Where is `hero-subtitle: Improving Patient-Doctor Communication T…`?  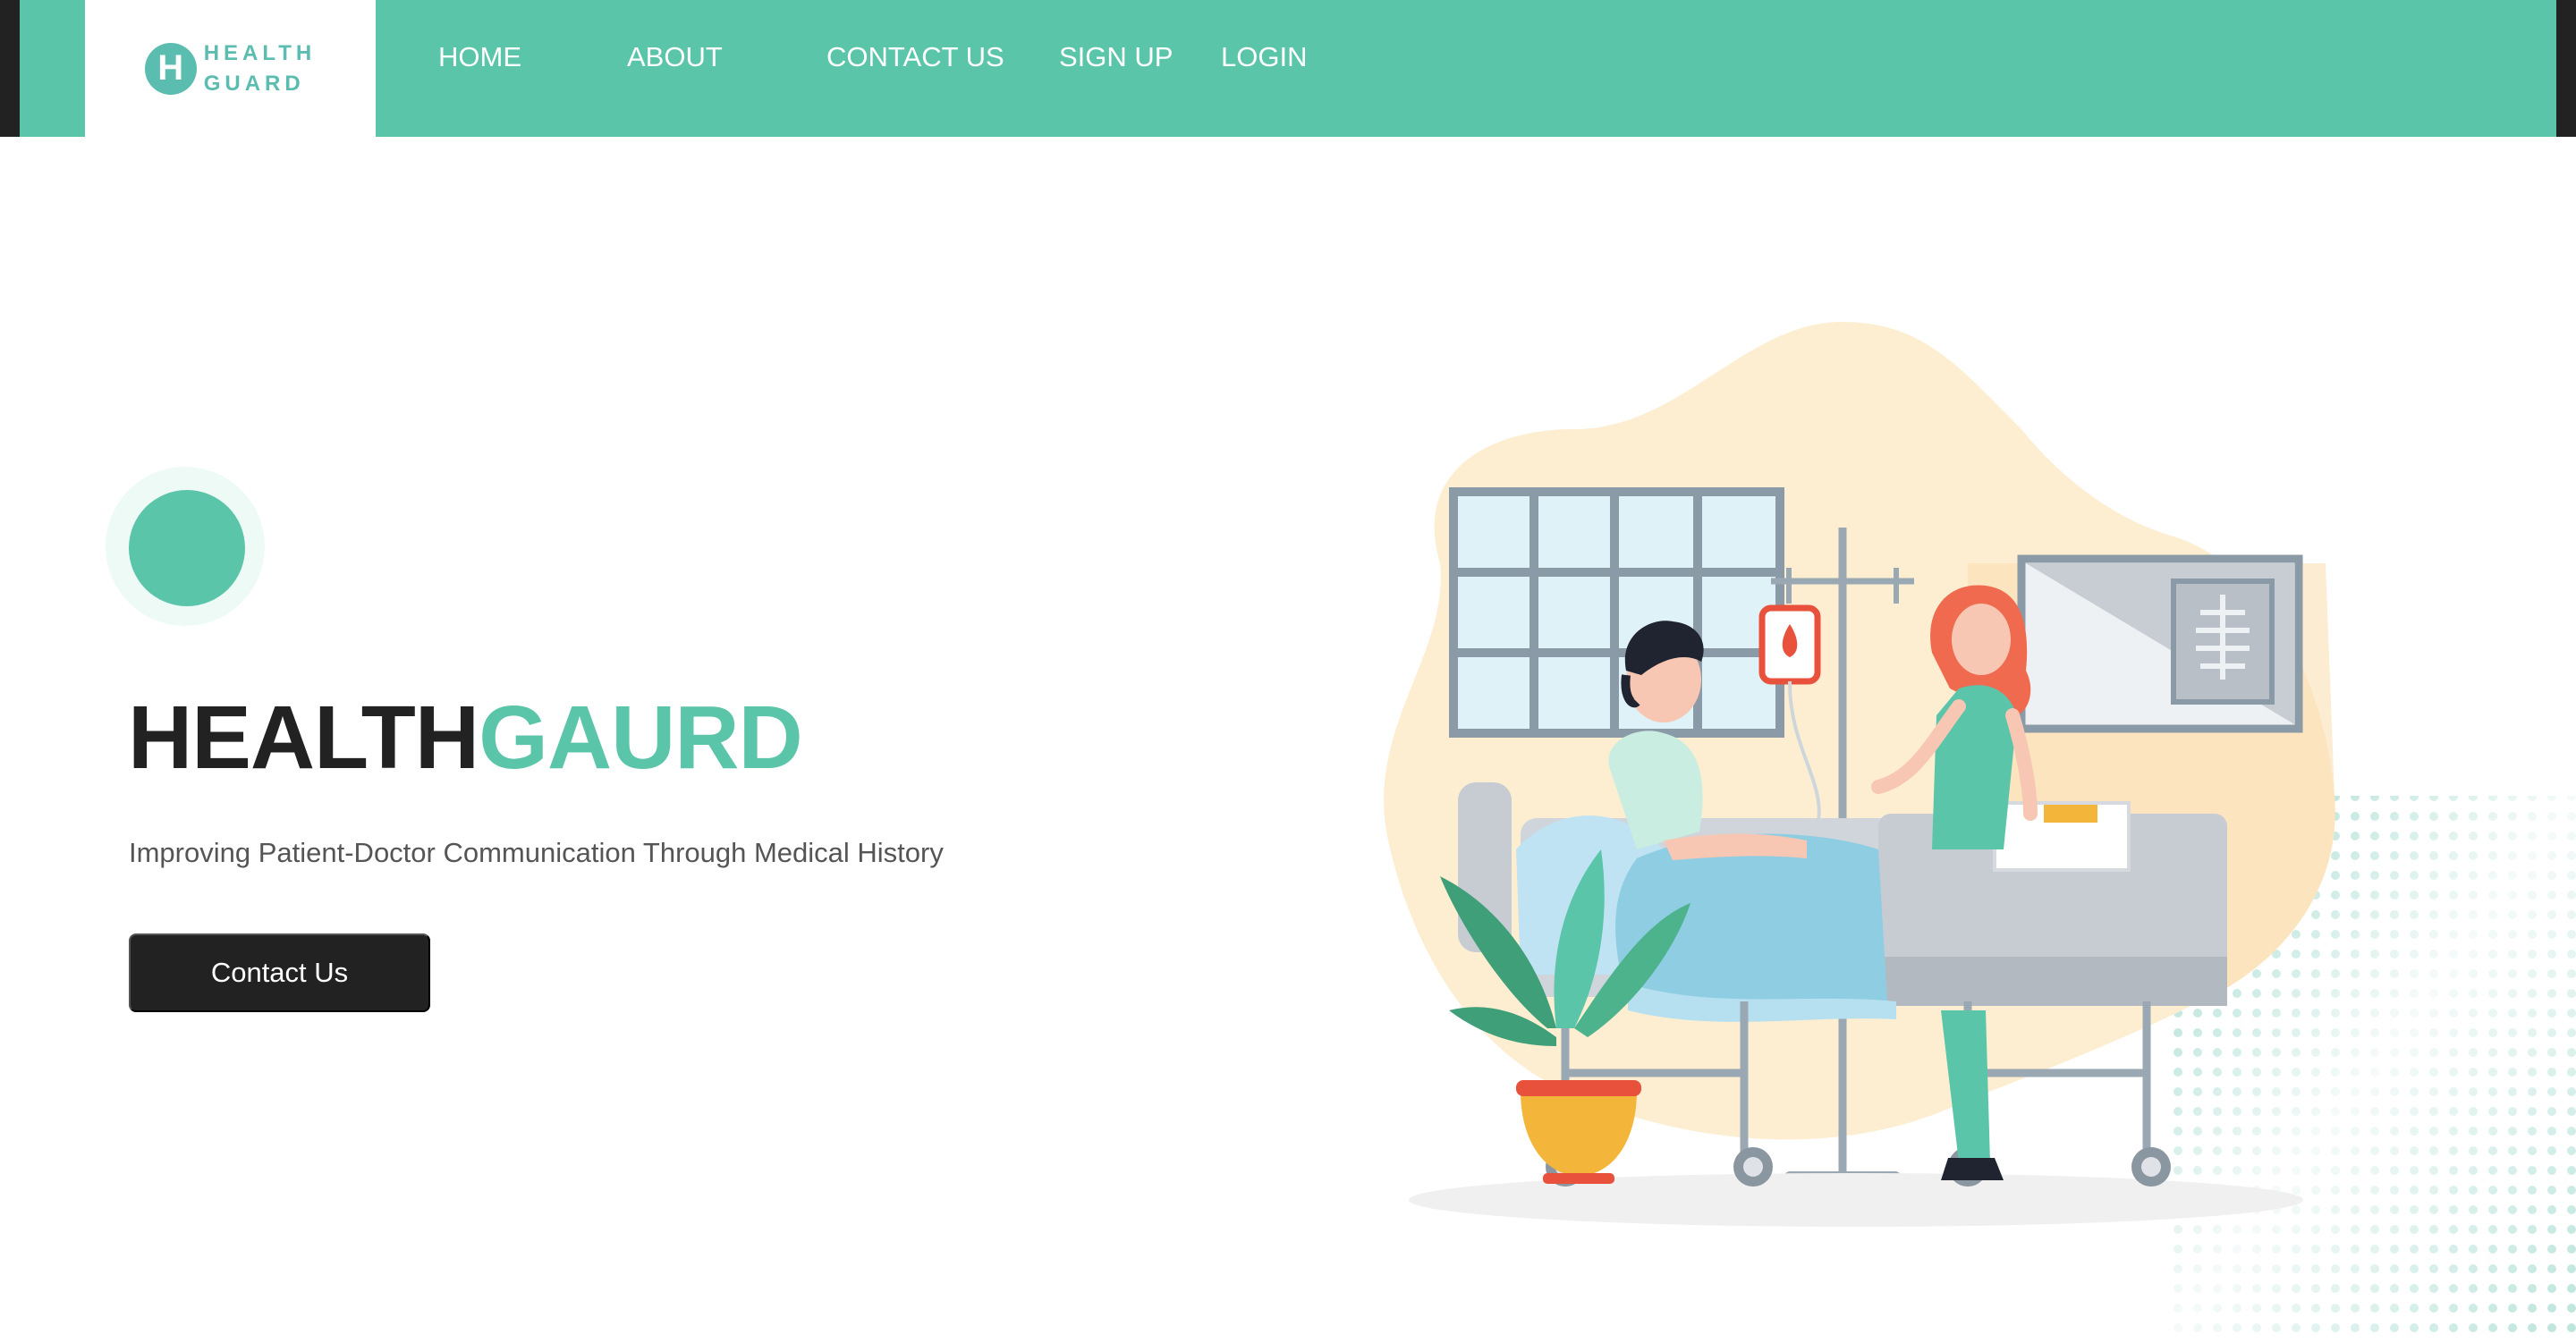 hero-subtitle: Improving Patient-Doctor Communication T… is located at coordinates (536, 852).